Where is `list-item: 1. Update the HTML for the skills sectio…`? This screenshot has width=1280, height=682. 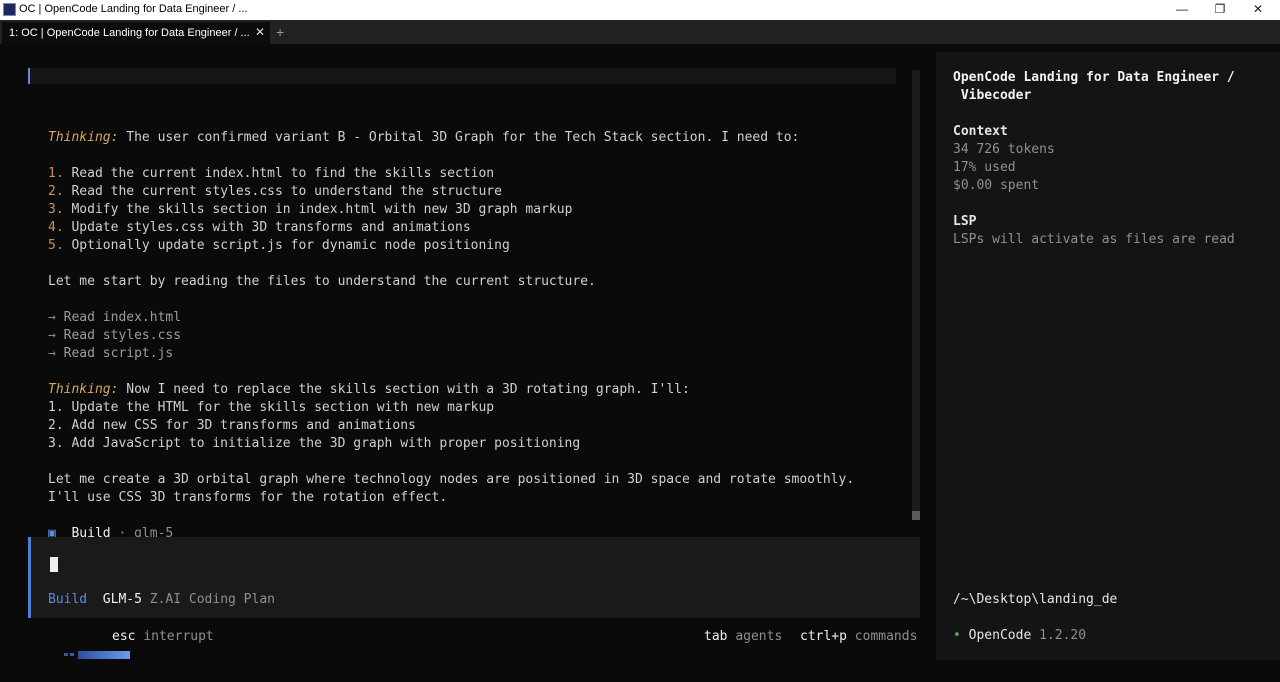
list-item: 1. Update the HTML for the skills sectio… is located at coordinates (271, 407).